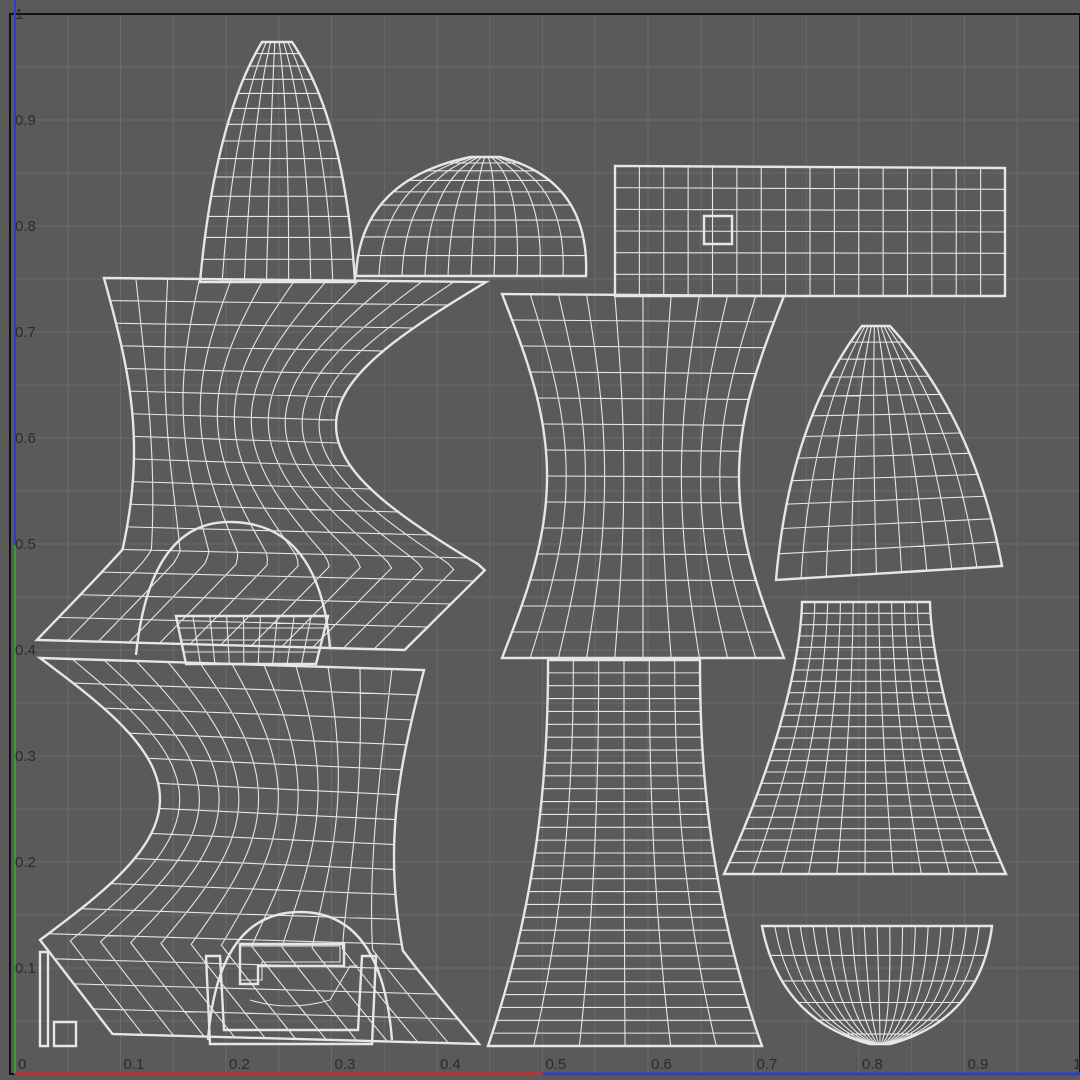 The width and height of the screenshot is (1080, 1080). What do you see at coordinates (450, 1064) in the screenshot?
I see `u-tick-label: 0.4` at bounding box center [450, 1064].